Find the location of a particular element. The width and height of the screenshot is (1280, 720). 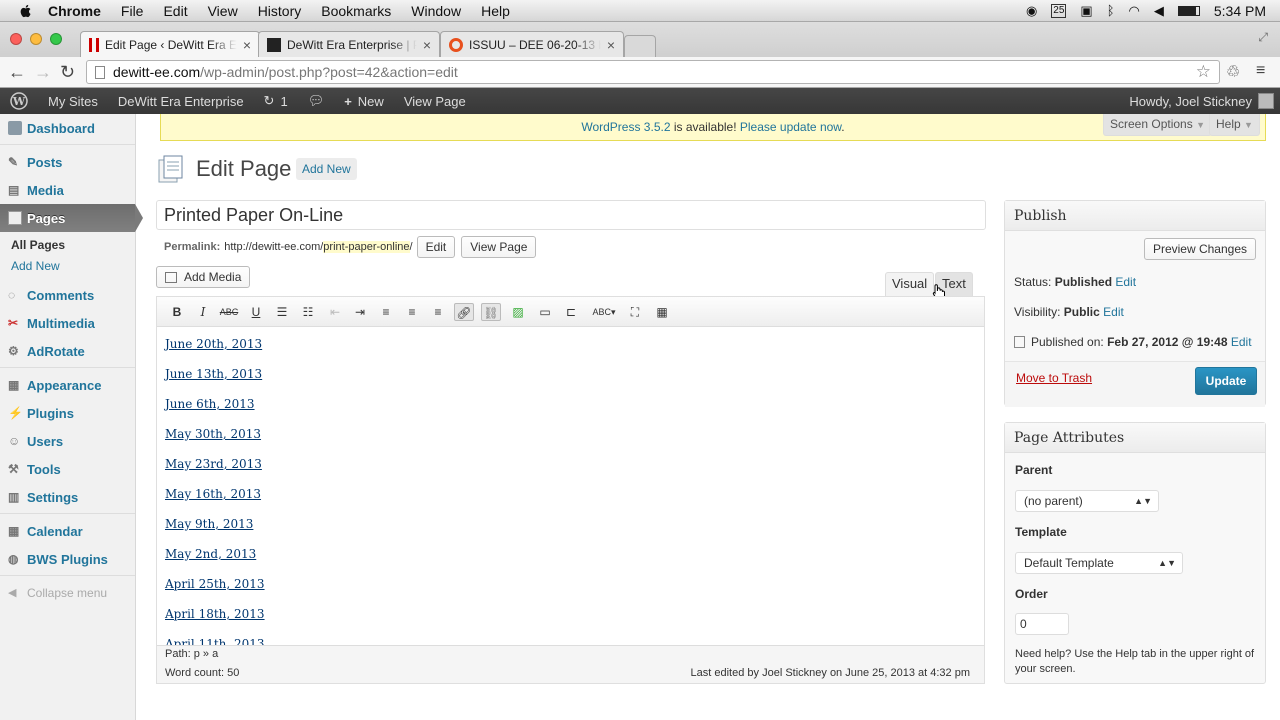

tab-visual: Visual is located at coordinates (910, 284).